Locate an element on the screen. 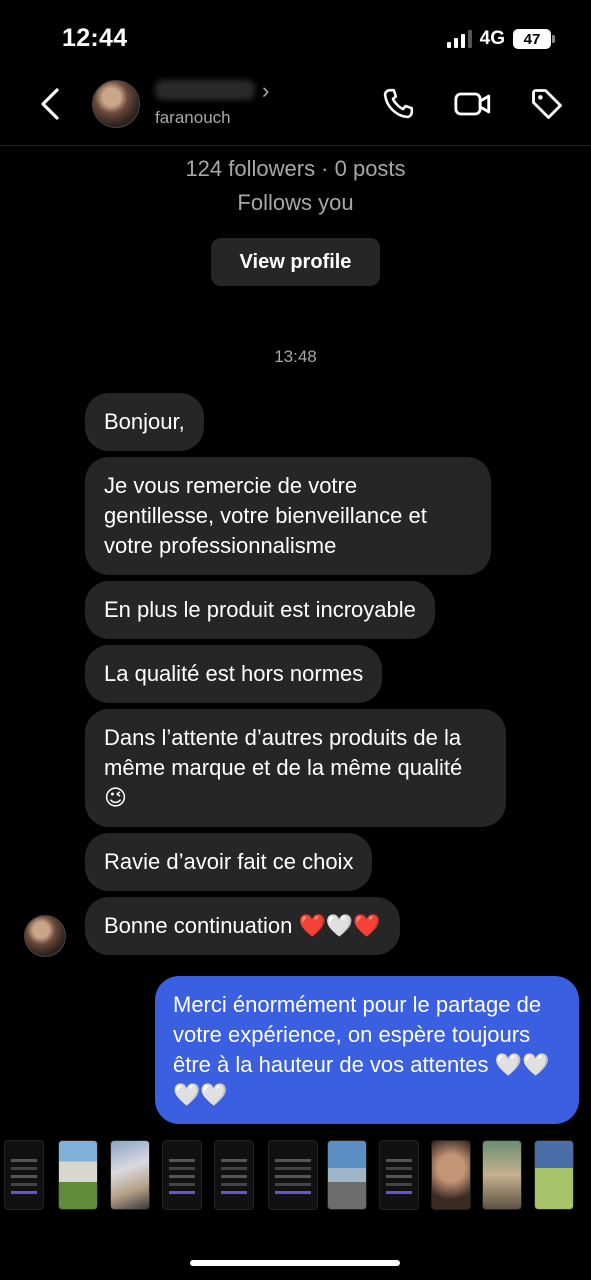  received-message: Bonjour, is located at coordinates (144, 422).